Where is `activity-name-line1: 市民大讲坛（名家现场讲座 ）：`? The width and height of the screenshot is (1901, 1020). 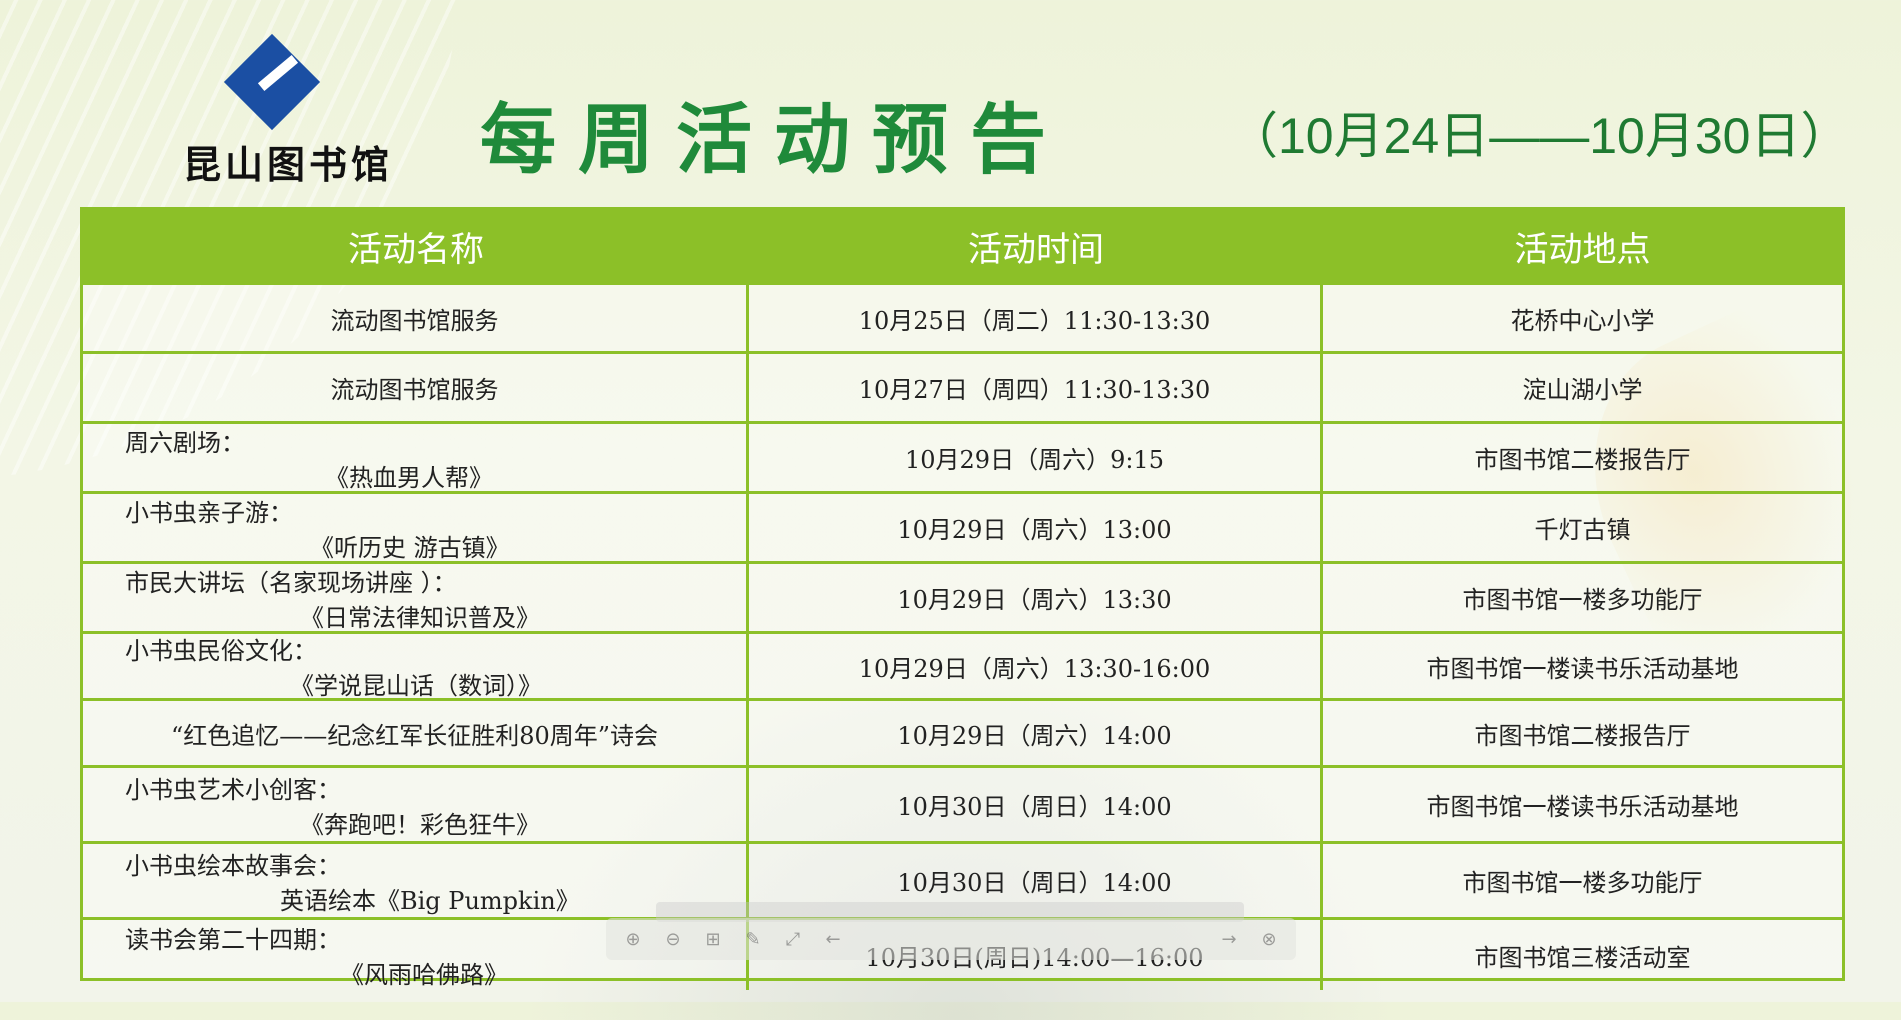 activity-name-line1: 市民大讲坛（名家现场讲座 ）： is located at coordinates (291, 582).